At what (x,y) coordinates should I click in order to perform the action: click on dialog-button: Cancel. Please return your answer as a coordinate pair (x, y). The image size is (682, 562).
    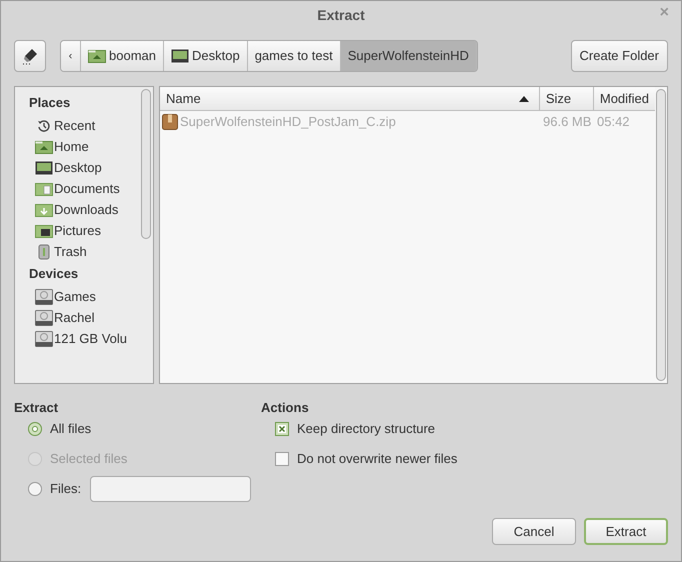
    Looking at the image, I should click on (534, 531).